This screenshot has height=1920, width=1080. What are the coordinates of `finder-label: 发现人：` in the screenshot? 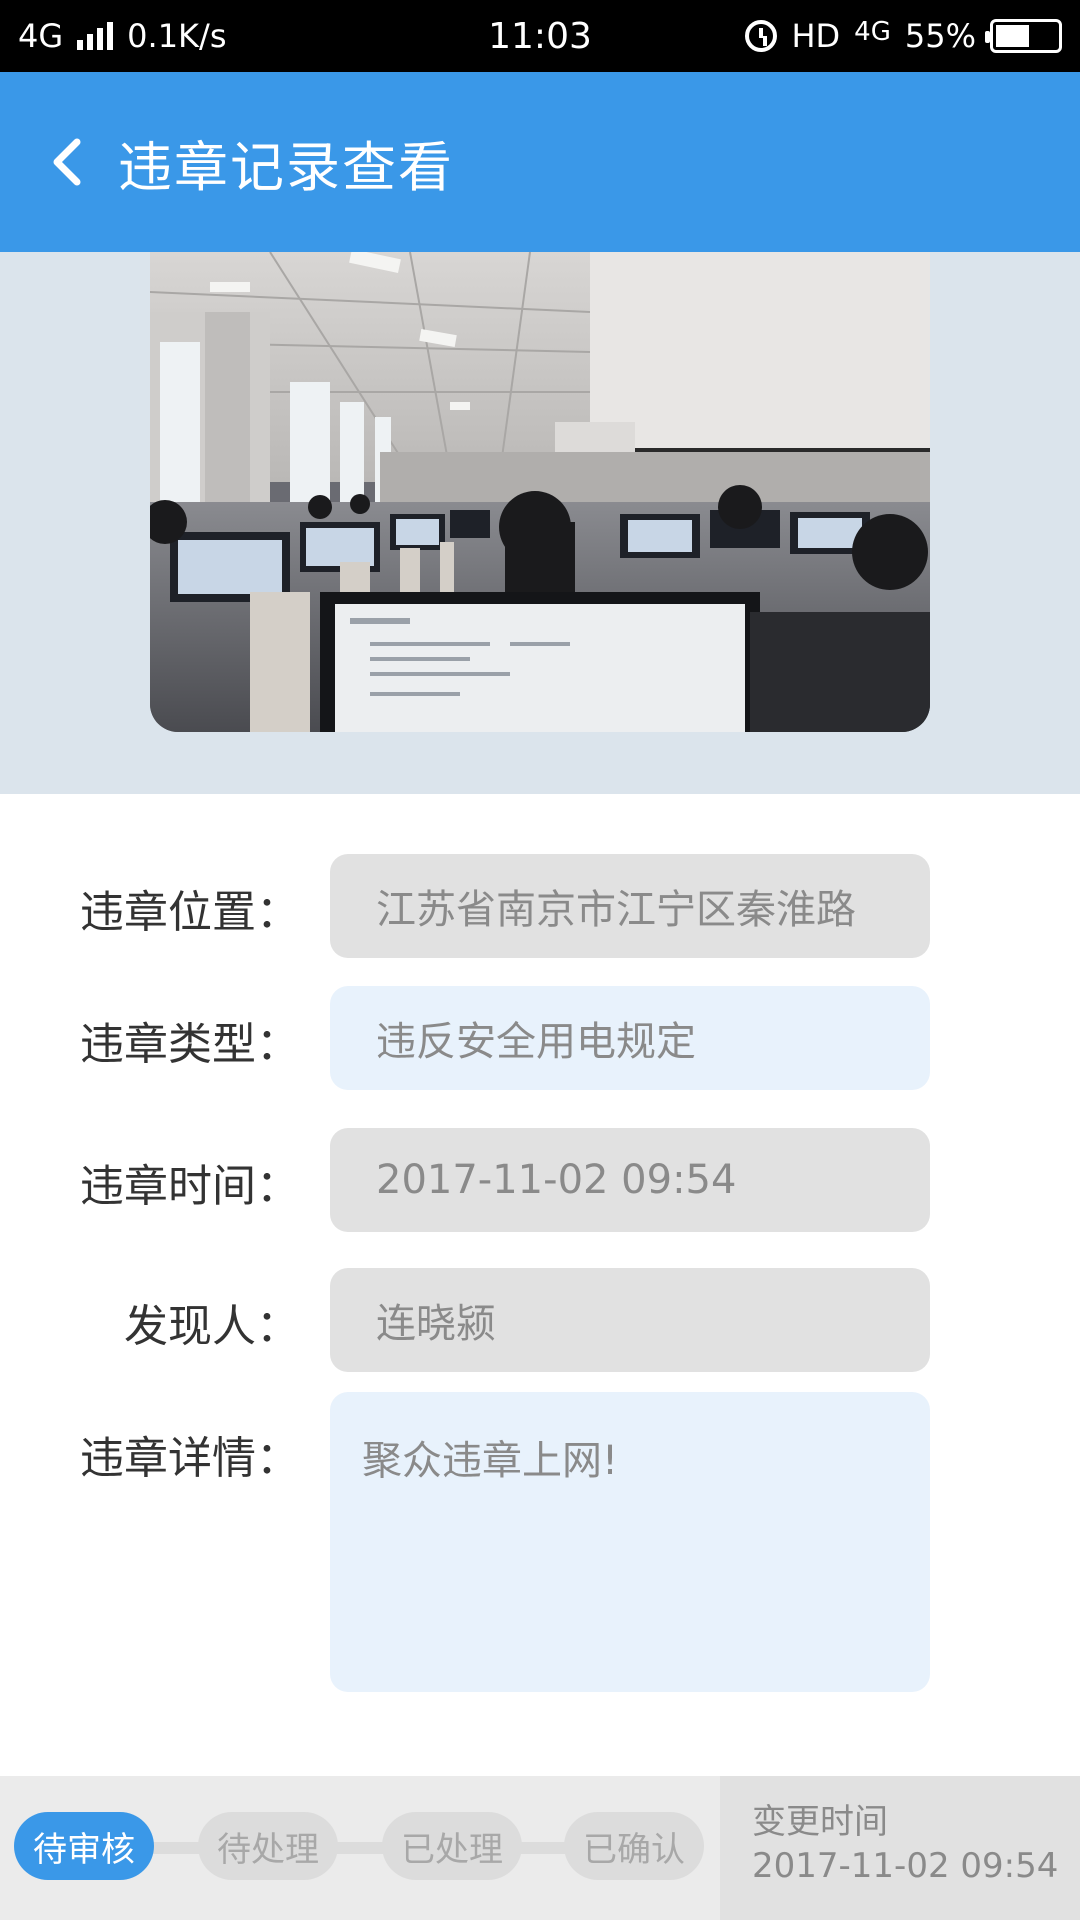 It's located at (212, 1326).